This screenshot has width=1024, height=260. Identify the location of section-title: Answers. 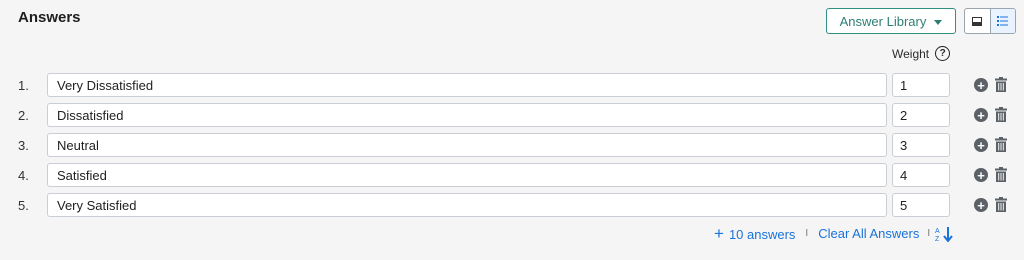
(49, 17).